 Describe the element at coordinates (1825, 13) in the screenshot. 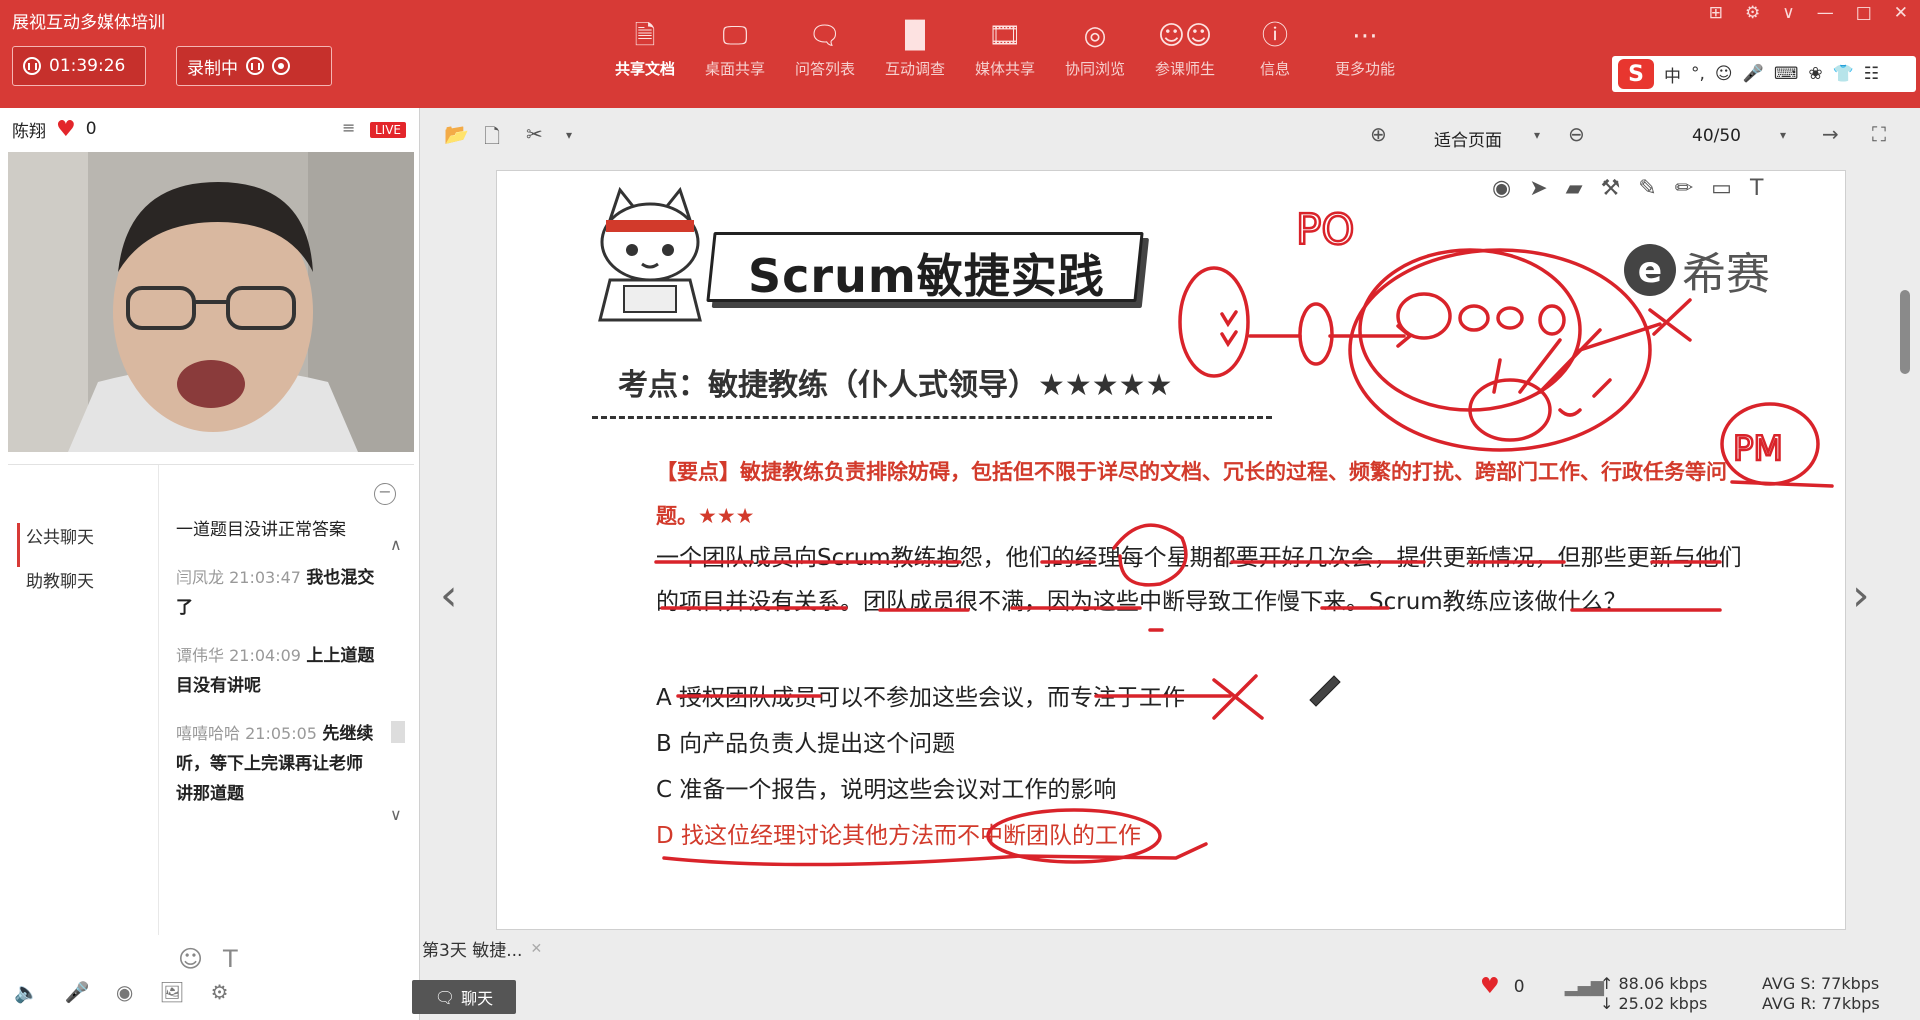

I see `minimize-icon: —` at that location.